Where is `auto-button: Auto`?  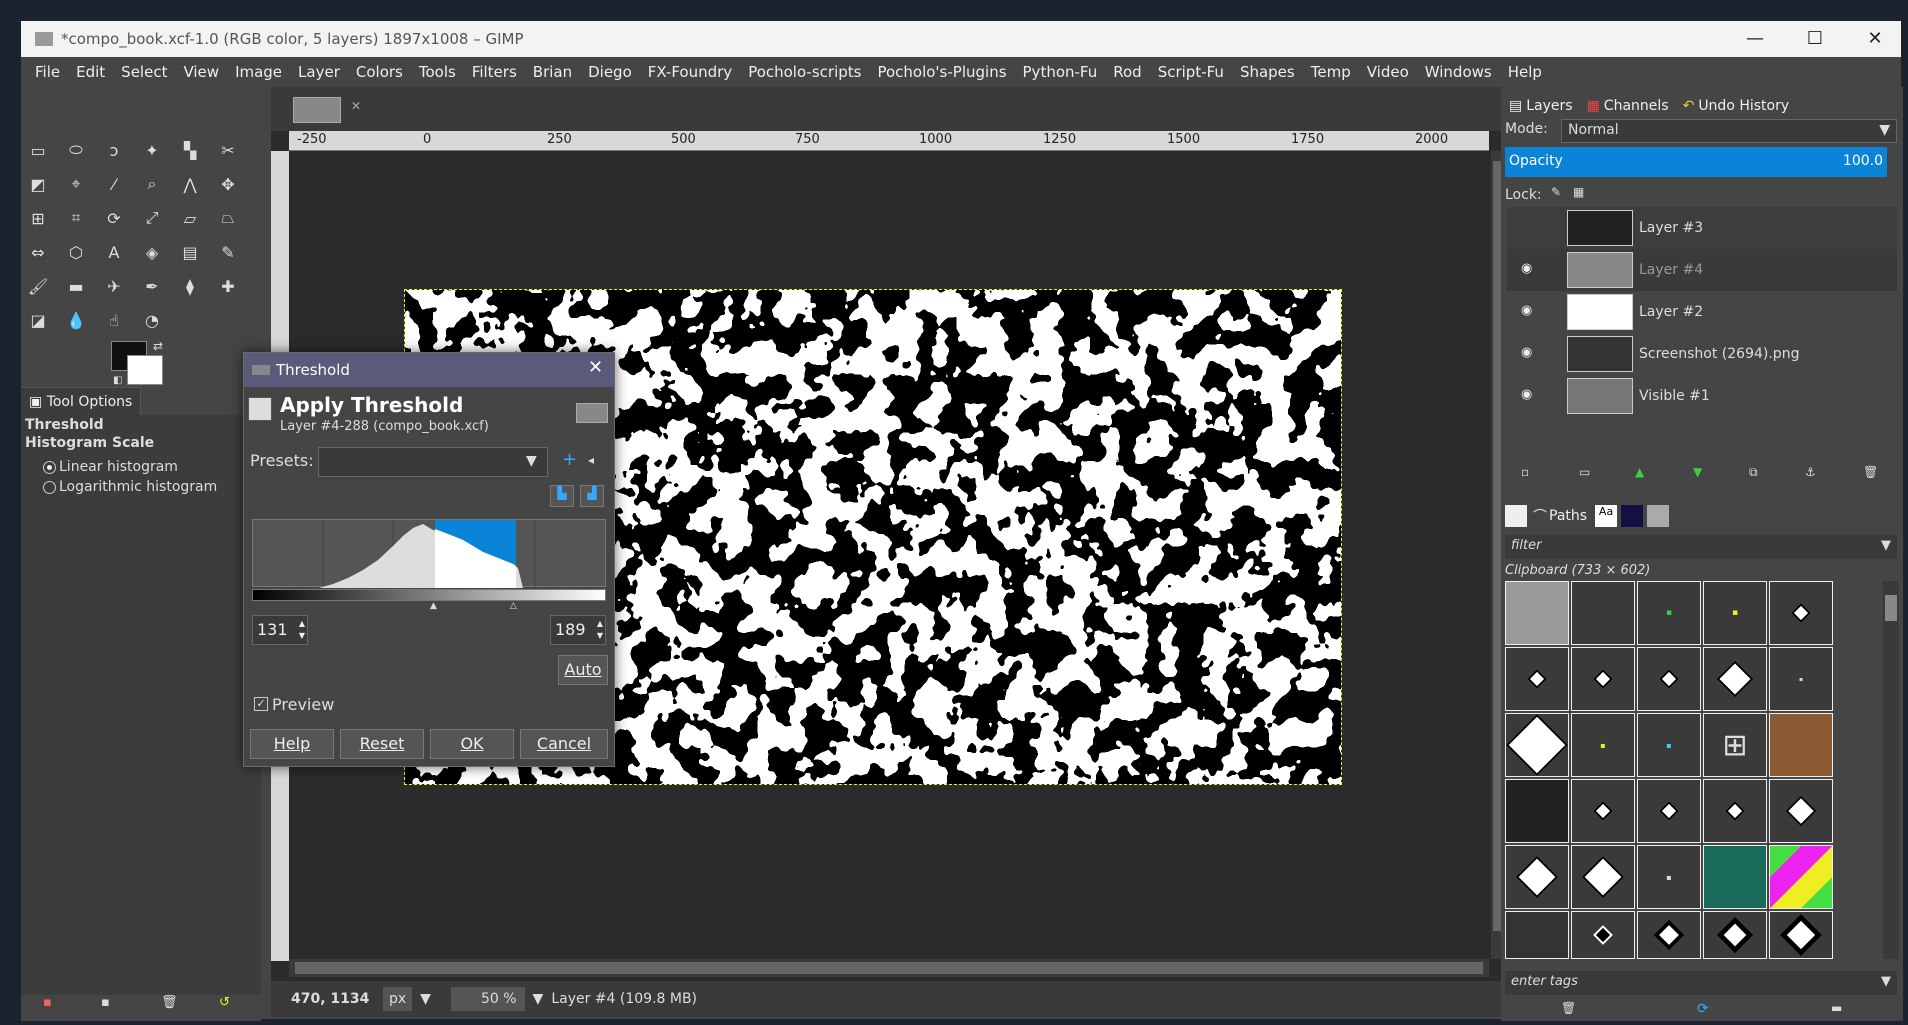 auto-button: Auto is located at coordinates (583, 670).